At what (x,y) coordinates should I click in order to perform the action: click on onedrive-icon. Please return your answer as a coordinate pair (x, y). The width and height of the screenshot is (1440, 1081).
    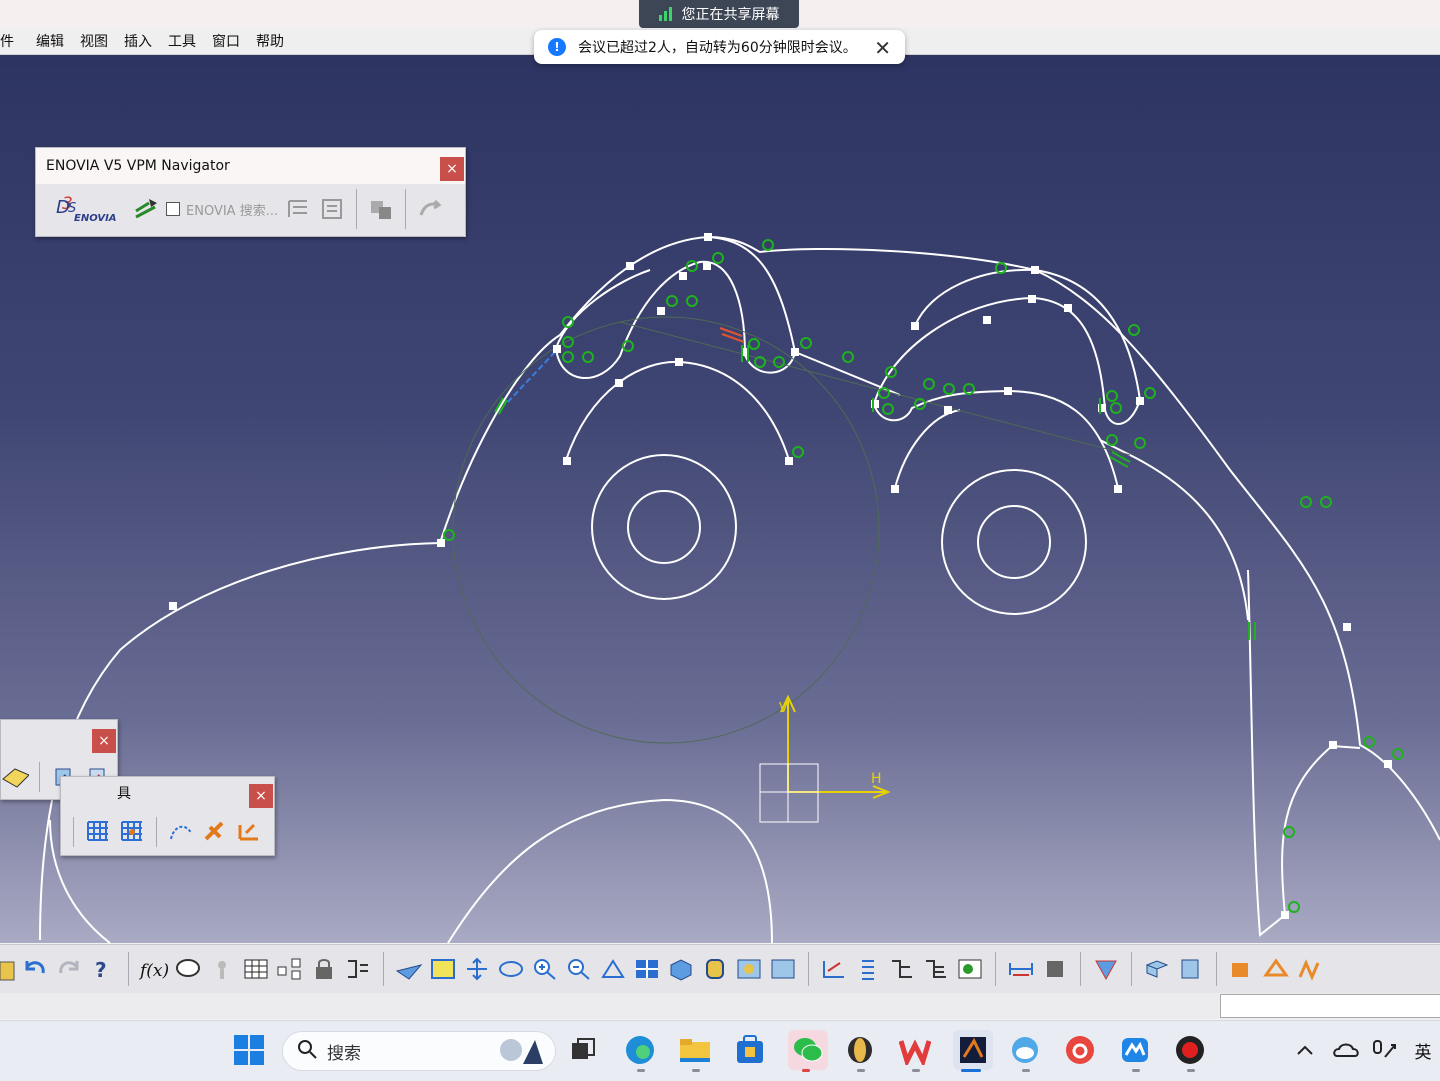
    Looking at the image, I should click on (1346, 1050).